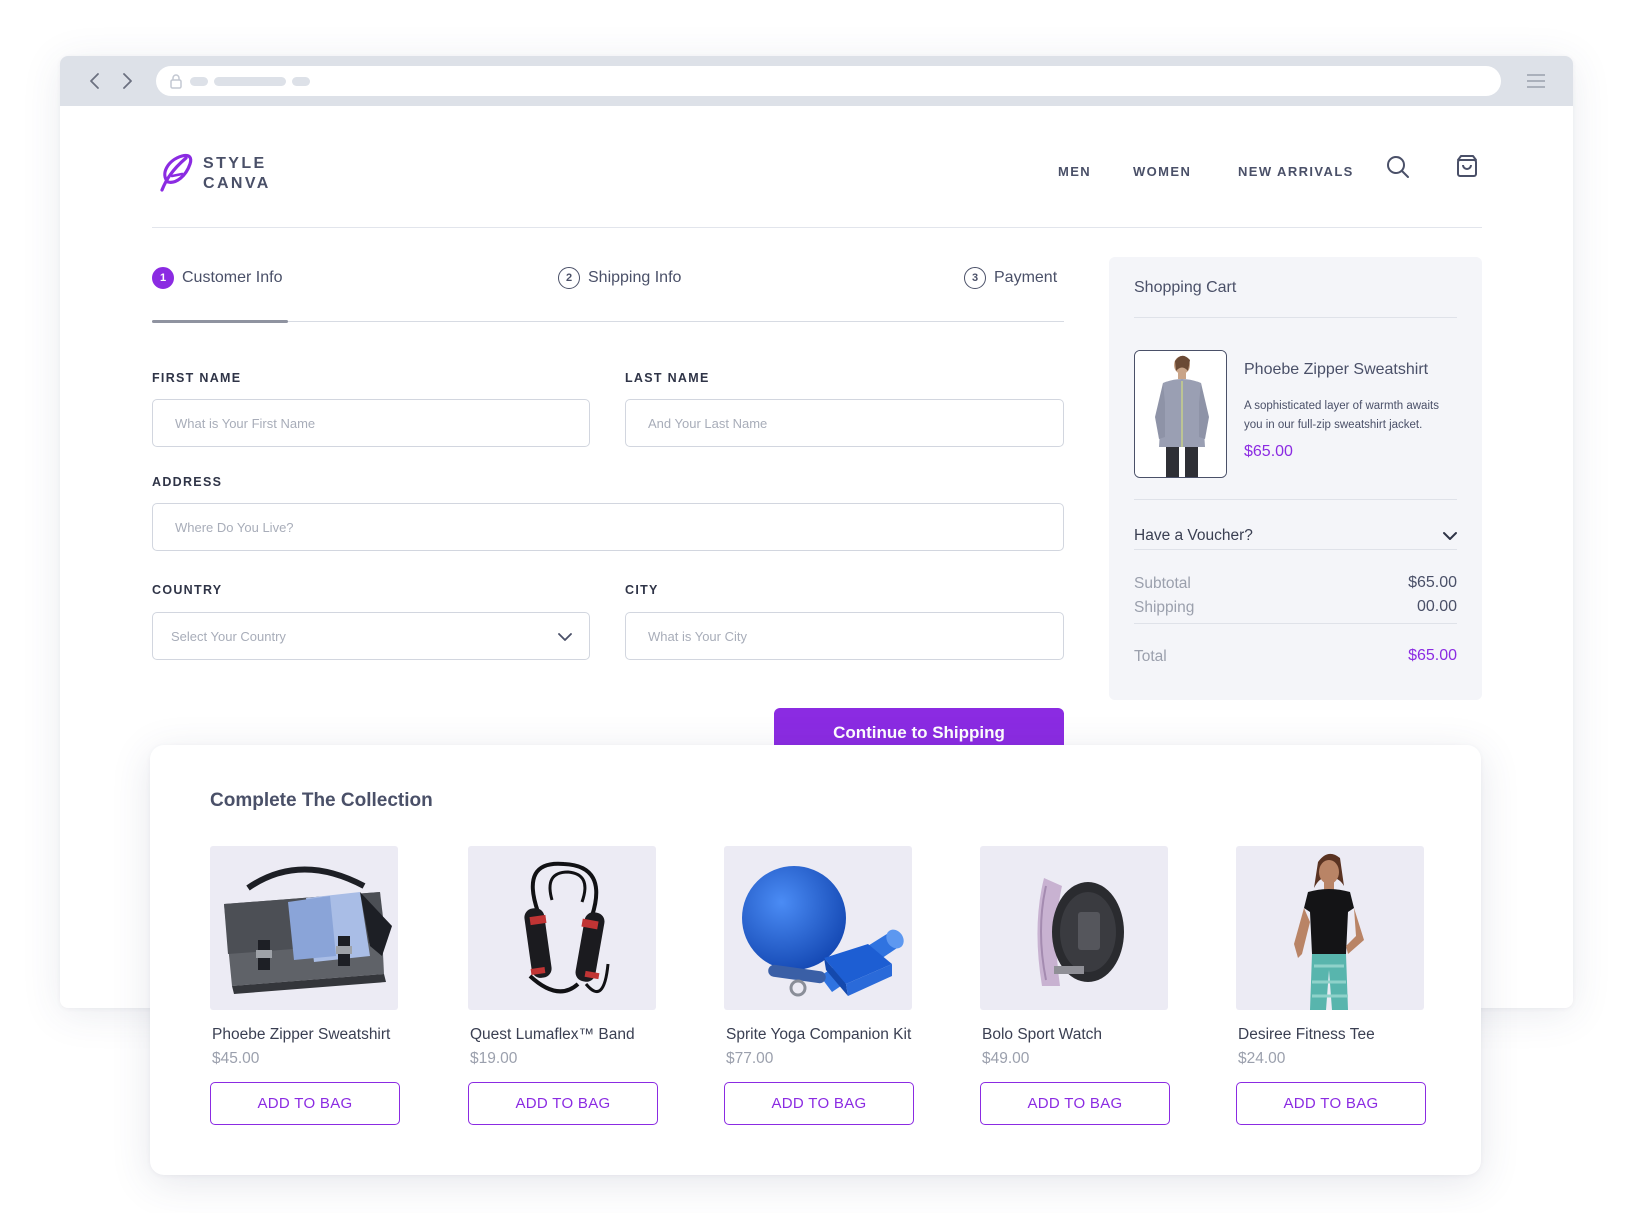 This screenshot has width=1628, height=1213. What do you see at coordinates (1296, 171) in the screenshot?
I see `nav-new-arrivals: NEW ARRIVALS` at bounding box center [1296, 171].